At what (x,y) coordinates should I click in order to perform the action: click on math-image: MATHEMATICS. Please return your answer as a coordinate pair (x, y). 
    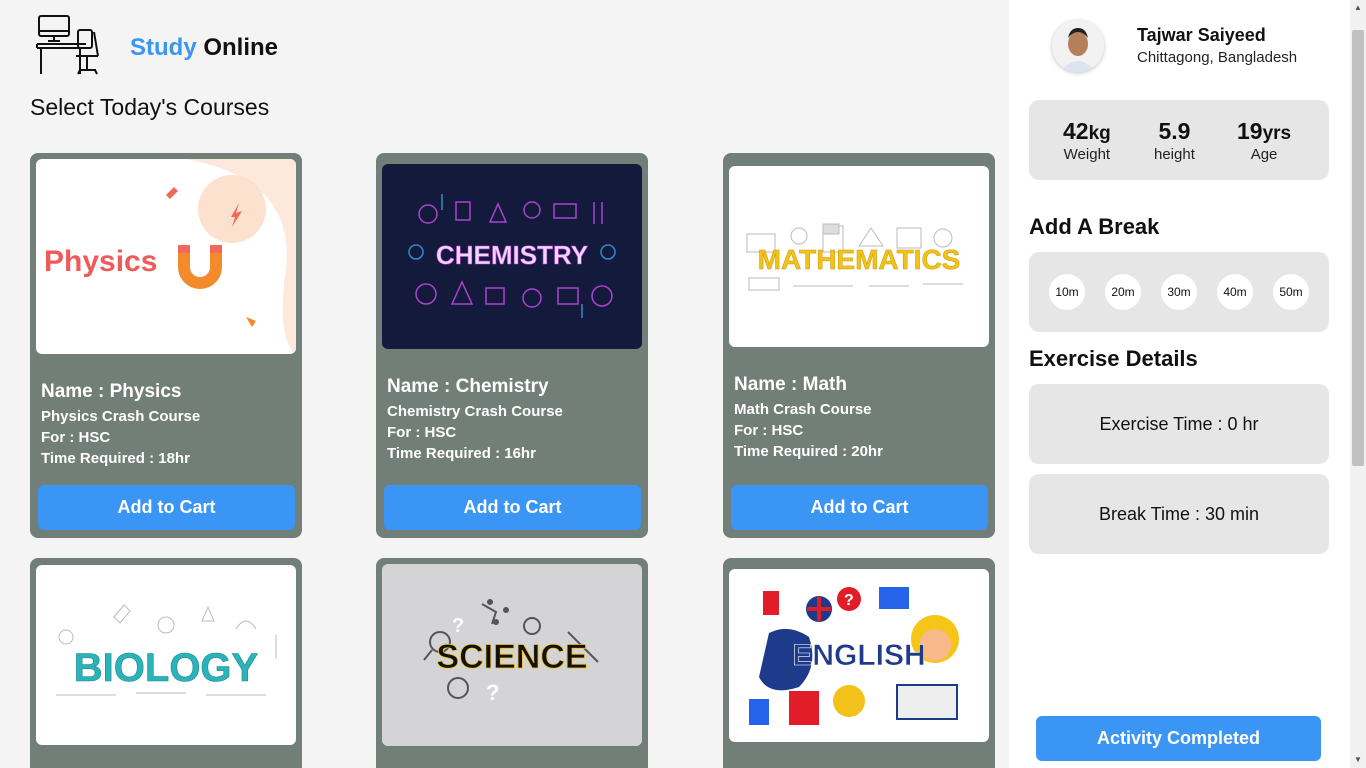
    Looking at the image, I should click on (859, 256).